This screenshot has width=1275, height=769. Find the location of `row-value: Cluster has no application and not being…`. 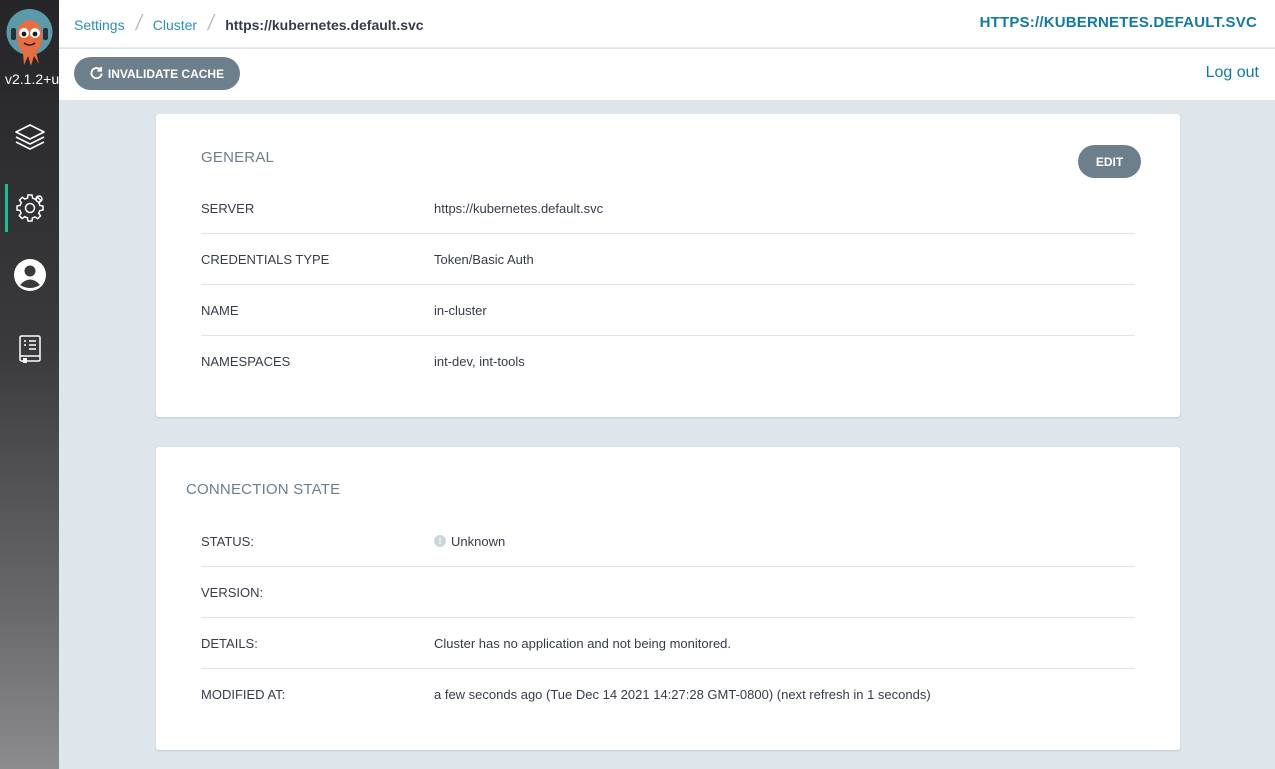

row-value: Cluster has no application and not being… is located at coordinates (583, 643).